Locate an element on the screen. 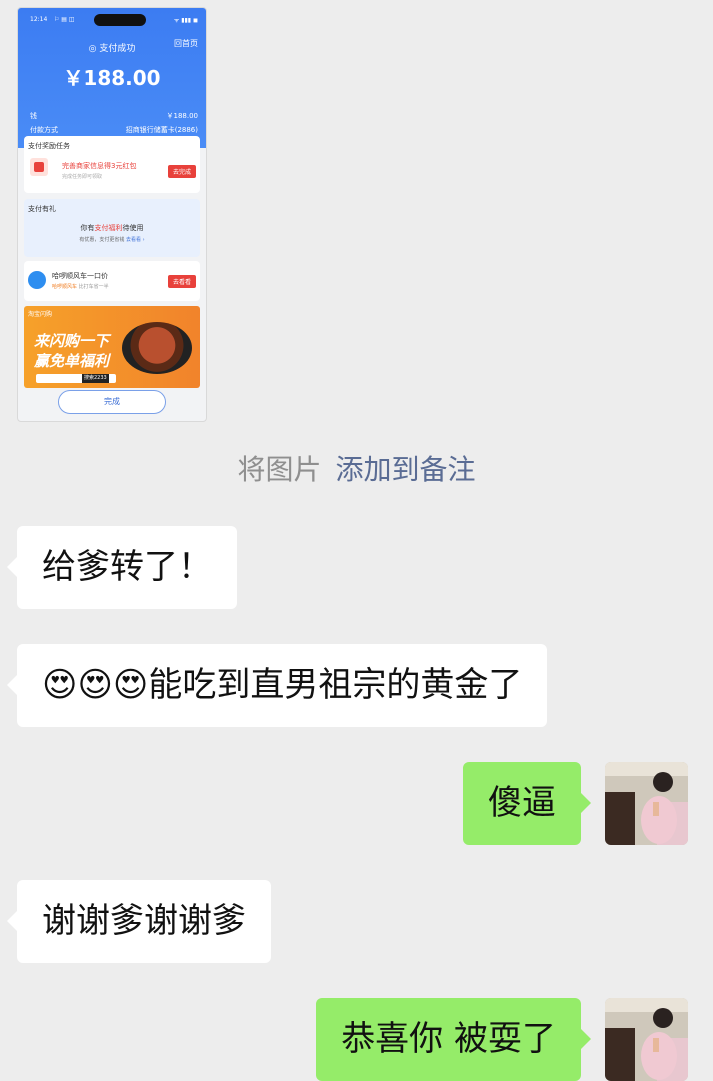 The width and height of the screenshot is (713, 1081). add-to-remark-link: 添加到备注 is located at coordinates (406, 469).